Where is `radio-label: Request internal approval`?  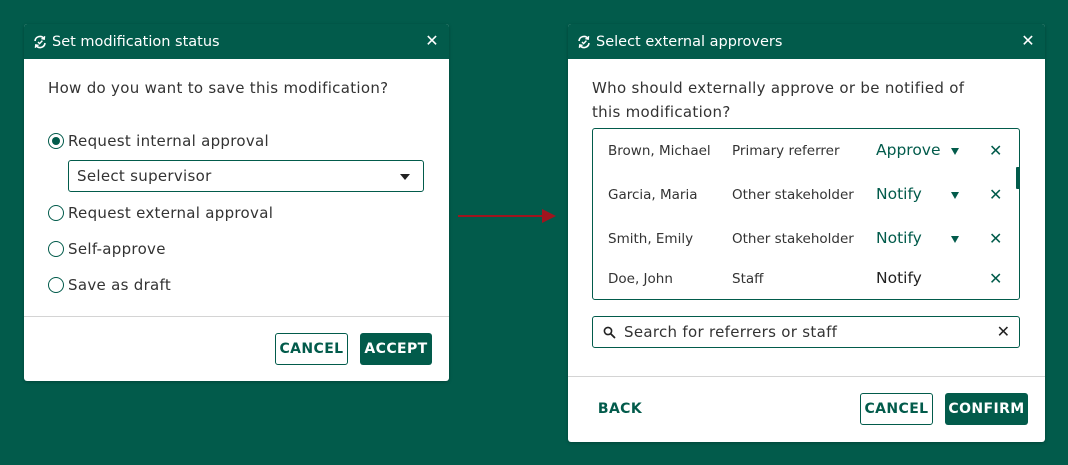
radio-label: Request internal approval is located at coordinates (169, 141).